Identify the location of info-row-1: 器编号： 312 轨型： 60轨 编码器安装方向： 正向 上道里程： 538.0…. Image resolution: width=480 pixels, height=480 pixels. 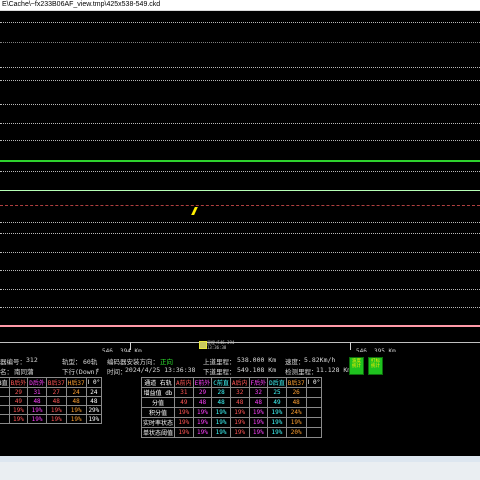
(240, 361).